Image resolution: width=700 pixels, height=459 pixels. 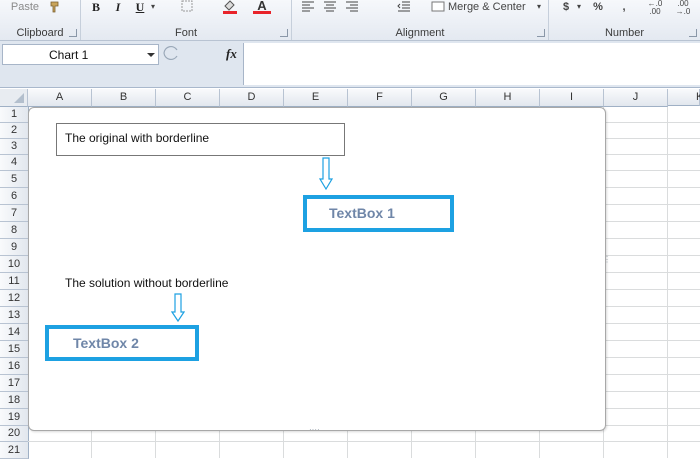 What do you see at coordinates (624, 7) in the screenshot?
I see `comma-button: ,` at bounding box center [624, 7].